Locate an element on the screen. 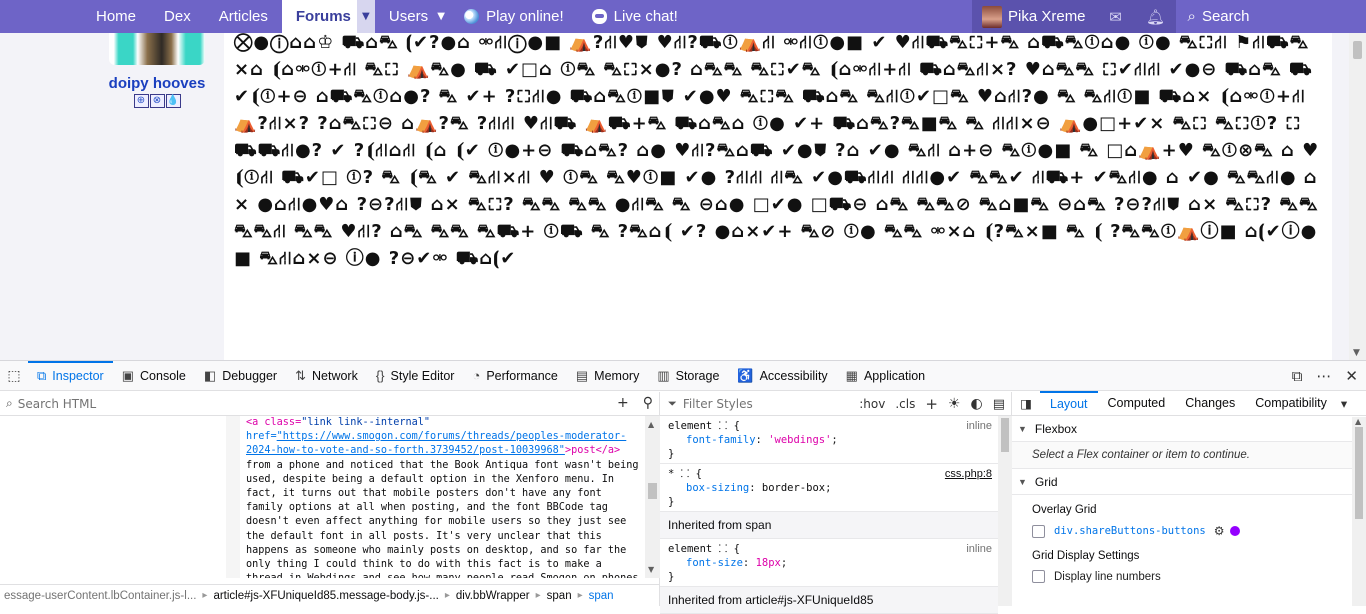 This screenshot has height=614, width=1366. nav-home: Home is located at coordinates (116, 16).